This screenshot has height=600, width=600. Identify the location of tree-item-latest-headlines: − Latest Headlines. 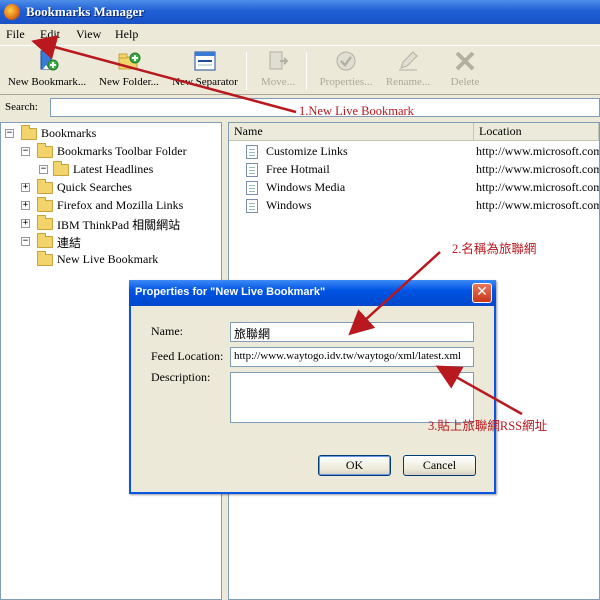
(128, 170).